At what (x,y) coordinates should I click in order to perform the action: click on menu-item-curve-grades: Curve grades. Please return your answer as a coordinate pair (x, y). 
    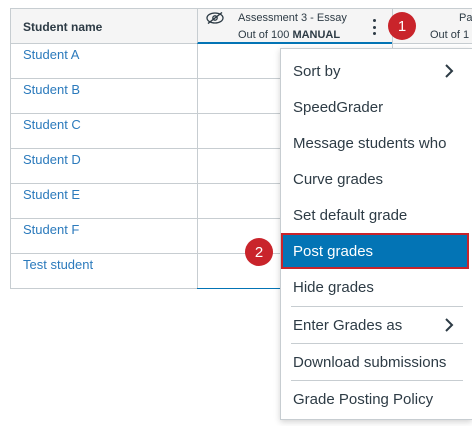
    Looking at the image, I should click on (376, 179).